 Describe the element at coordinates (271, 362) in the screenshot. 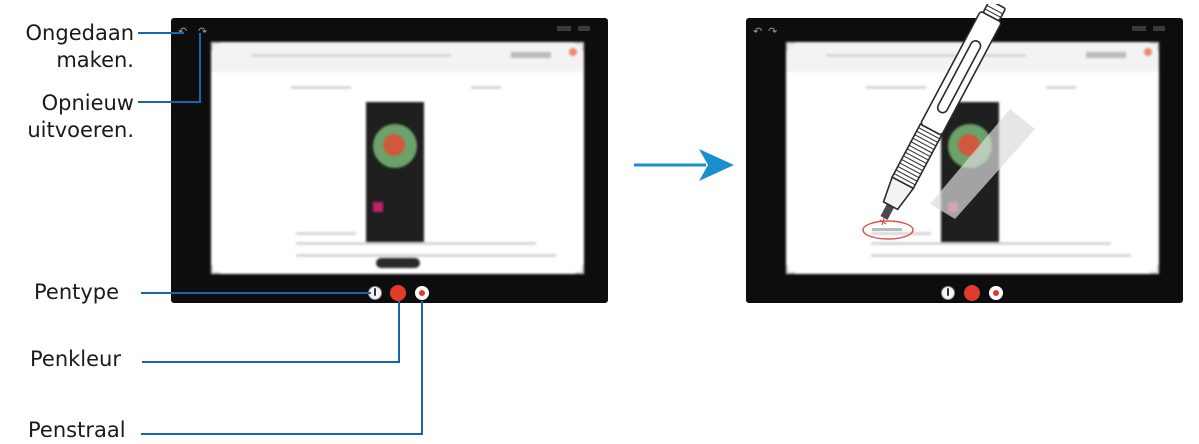

I see `leader-pen-color` at that location.